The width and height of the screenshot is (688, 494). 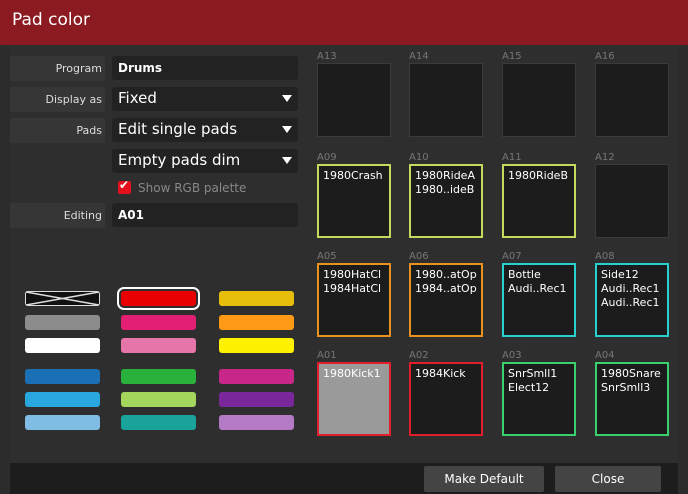 What do you see at coordinates (446, 288) in the screenshot?
I see `pad-sample-name: 1984..atOp` at bounding box center [446, 288].